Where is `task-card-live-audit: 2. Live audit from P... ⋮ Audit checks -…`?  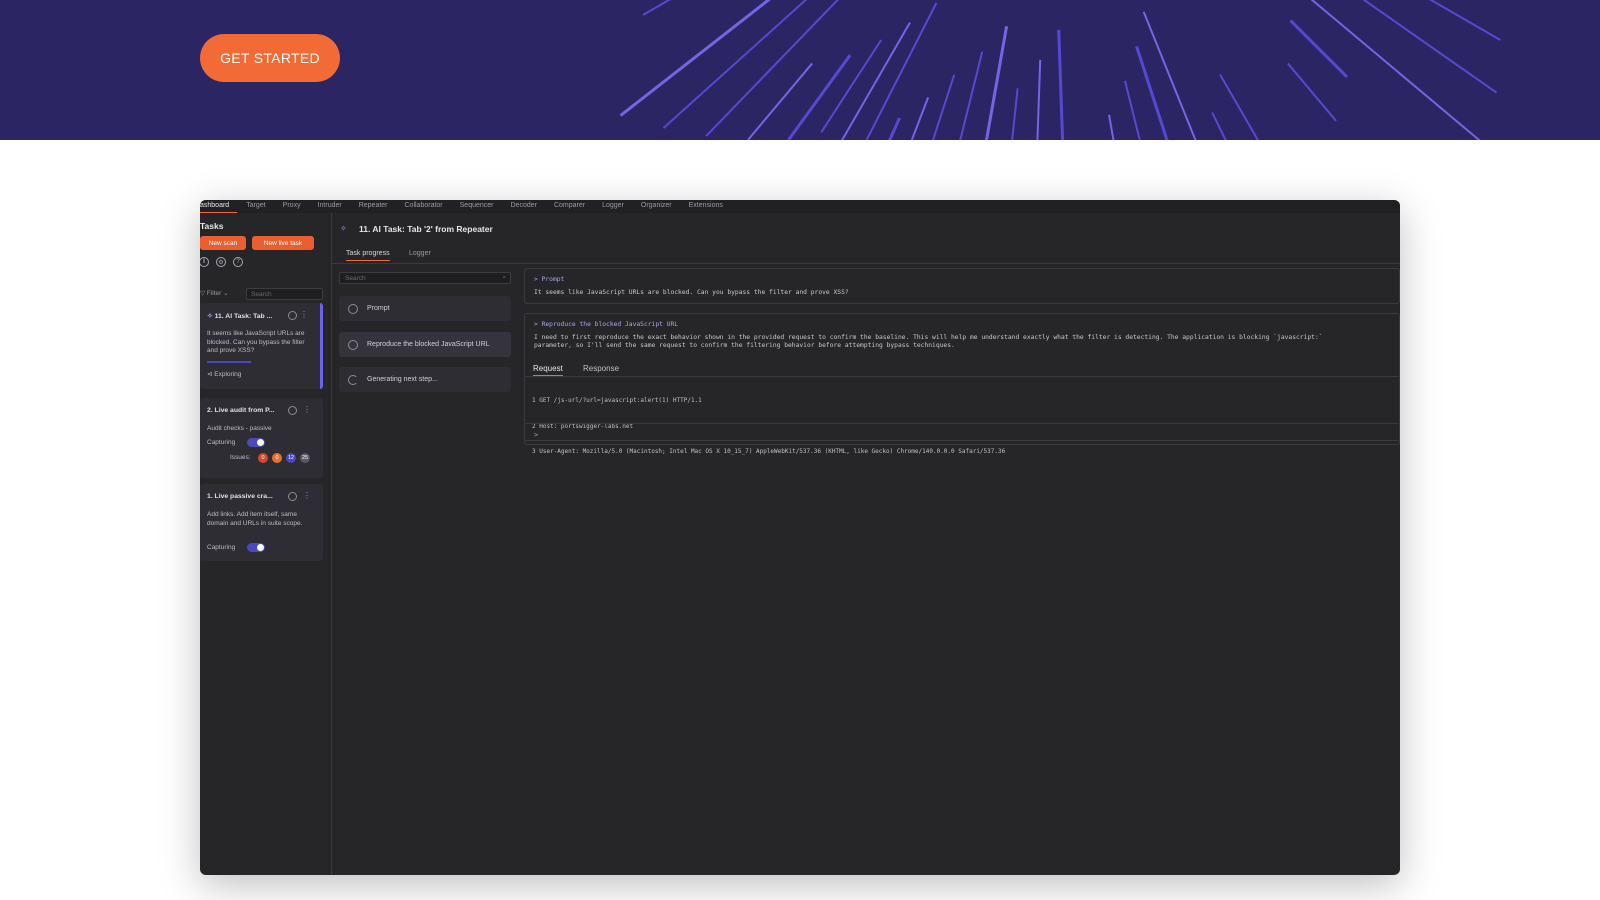 task-card-live-audit: 2. Live audit from P... ⋮ Audit checks -… is located at coordinates (261, 438).